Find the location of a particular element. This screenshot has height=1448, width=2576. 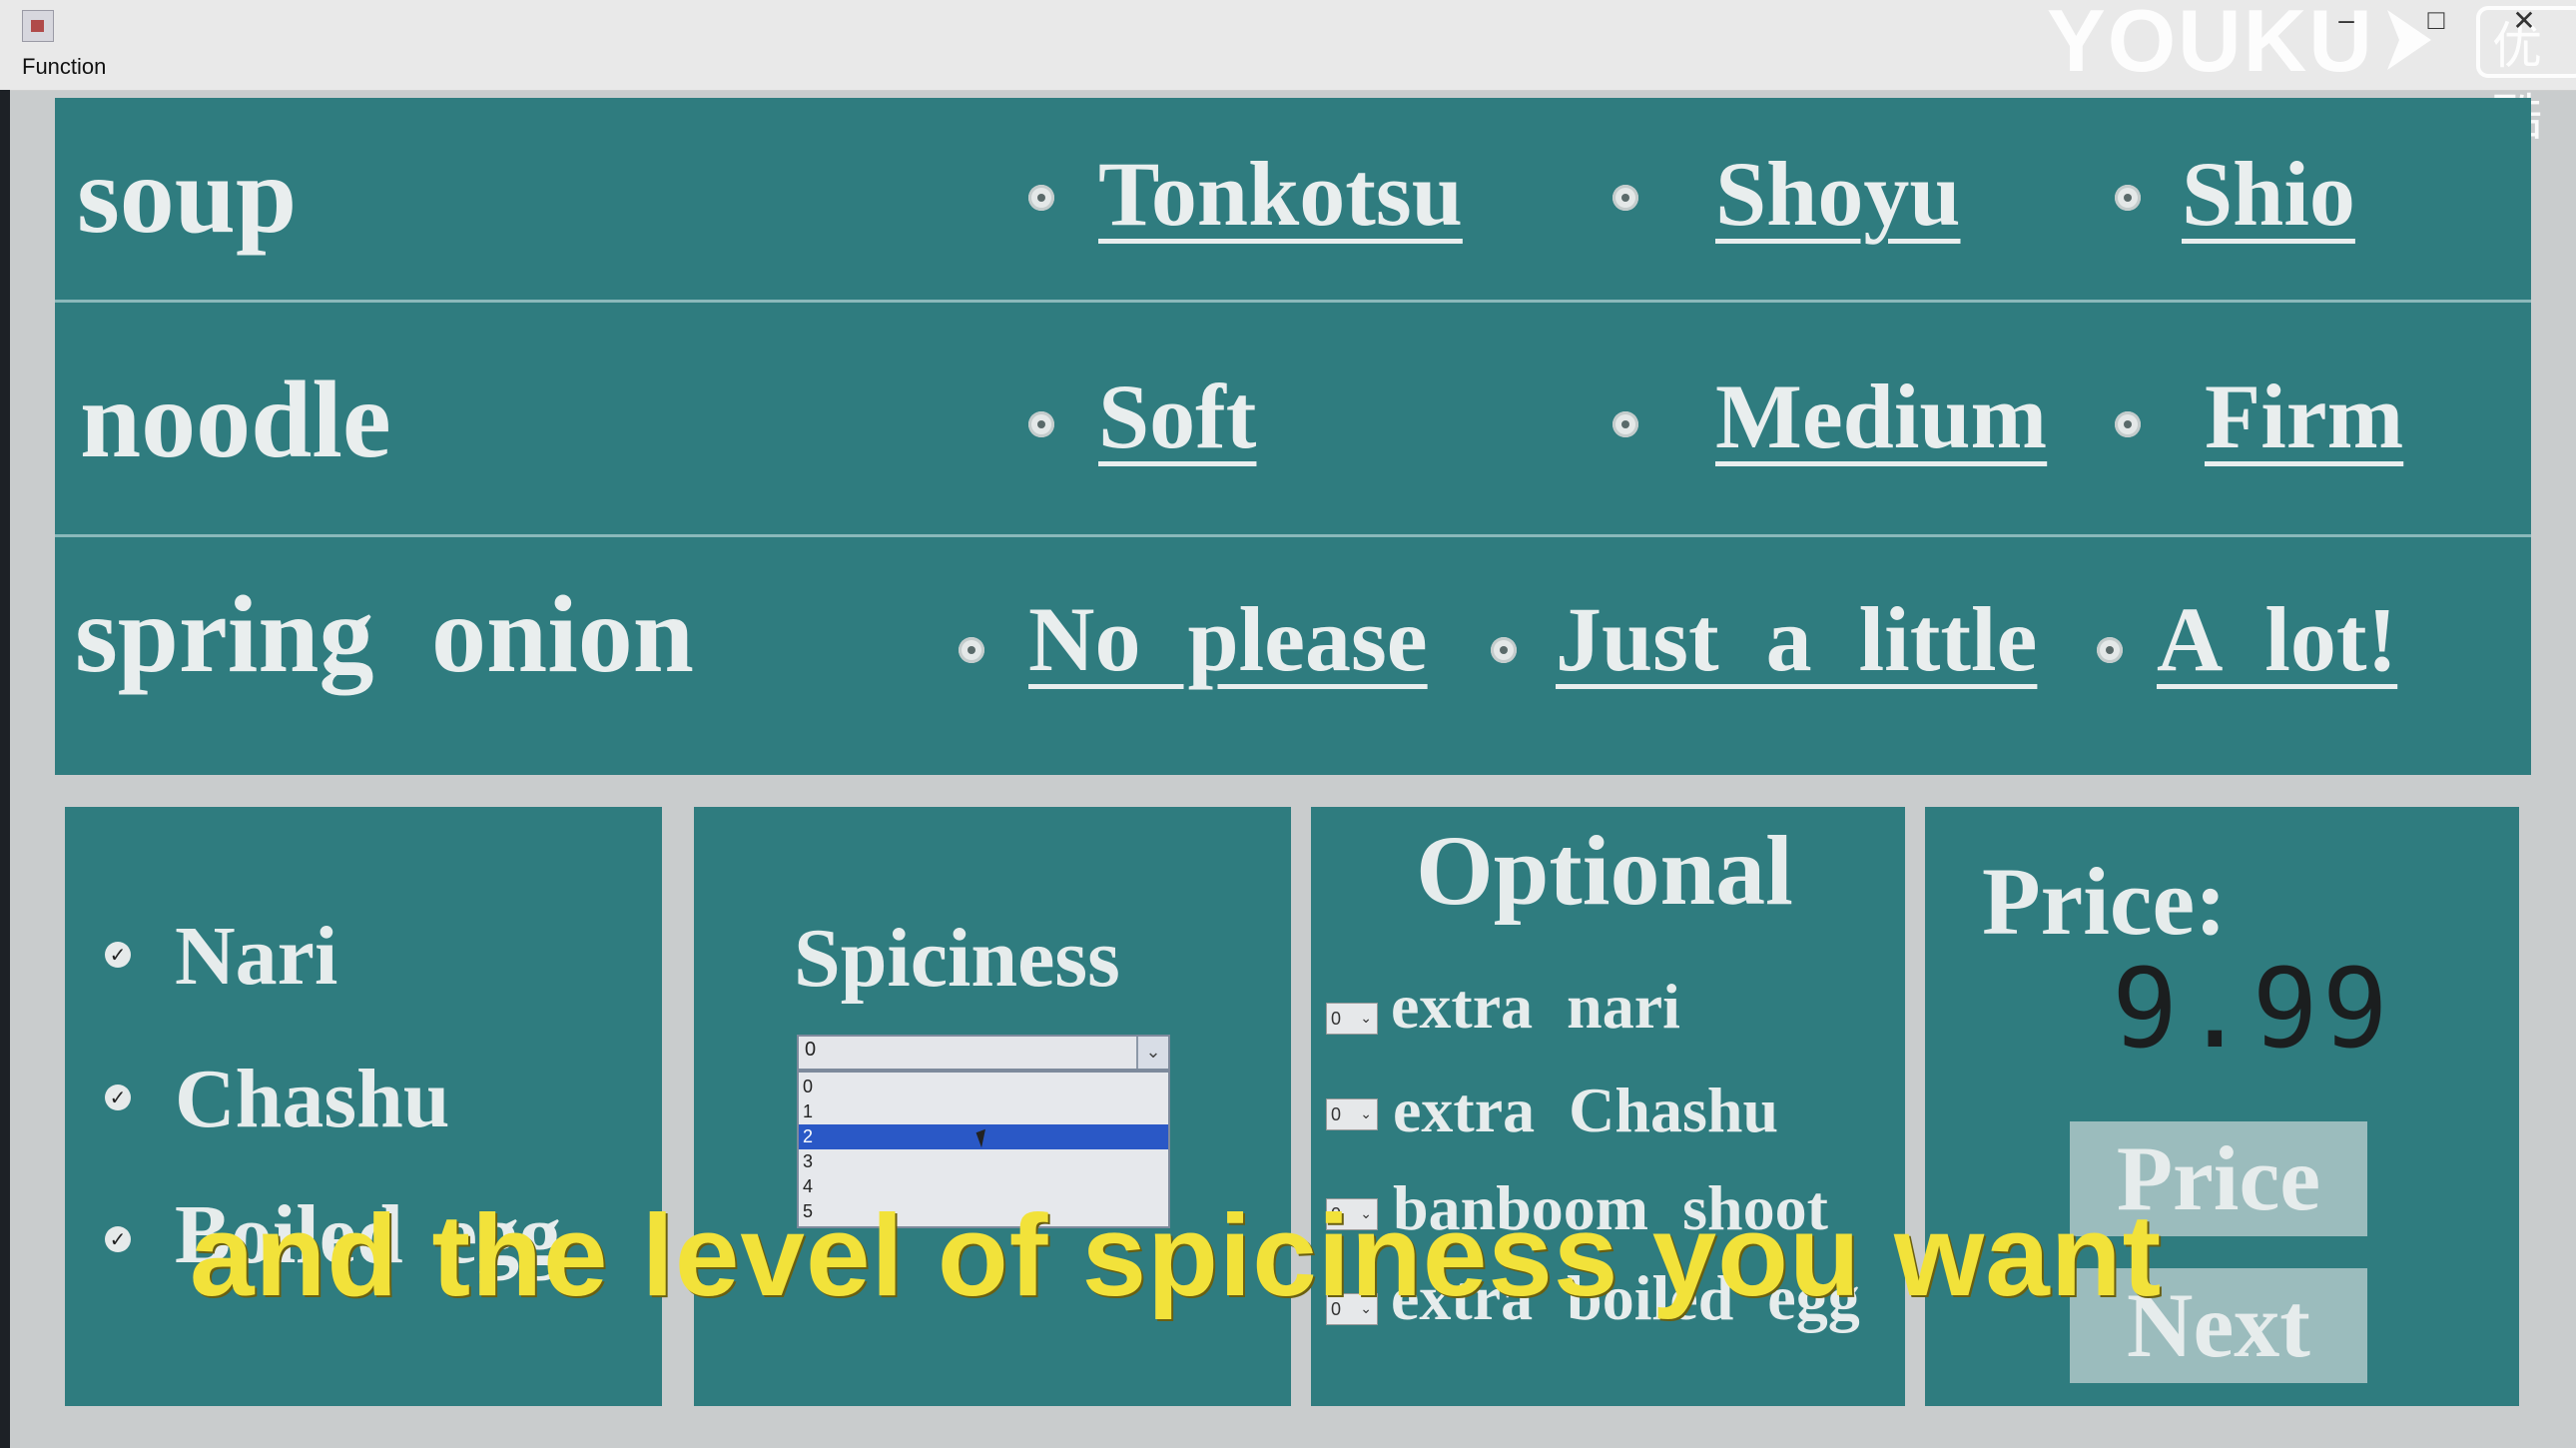

option-tonkotsu: Tonkotsu is located at coordinates (1280, 194).